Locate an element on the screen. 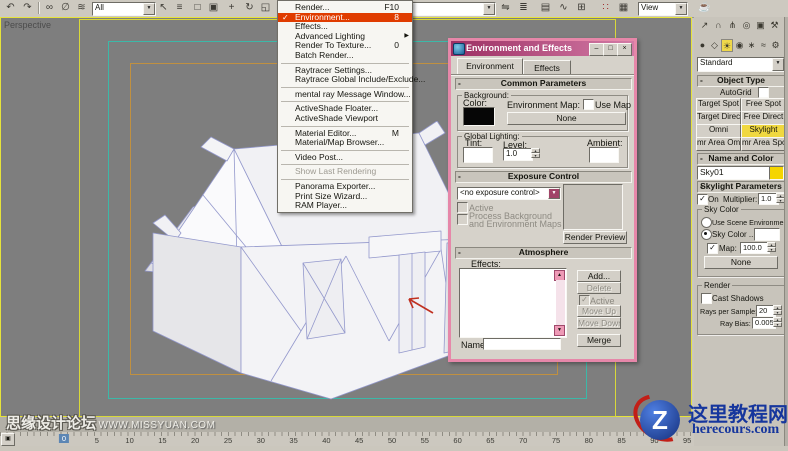 The image size is (788, 451). exposure-control-dropdown: <no exposure control> ▼ is located at coordinates (509, 193).